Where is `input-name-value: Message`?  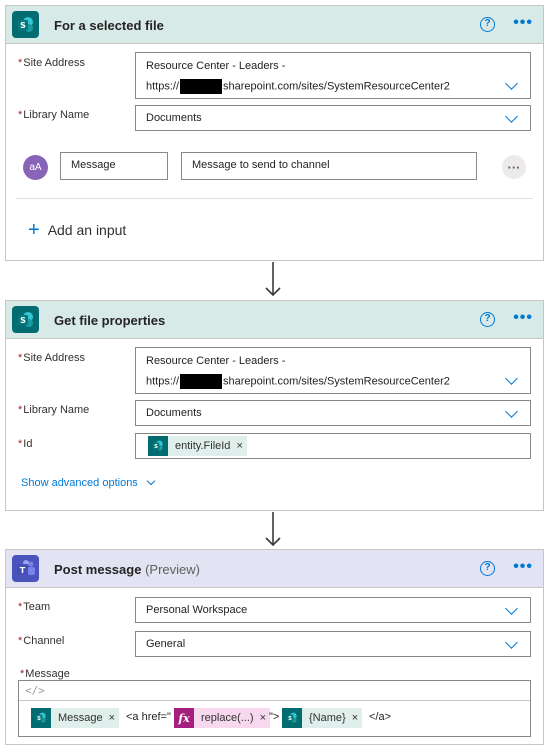 input-name-value: Message is located at coordinates (93, 165).